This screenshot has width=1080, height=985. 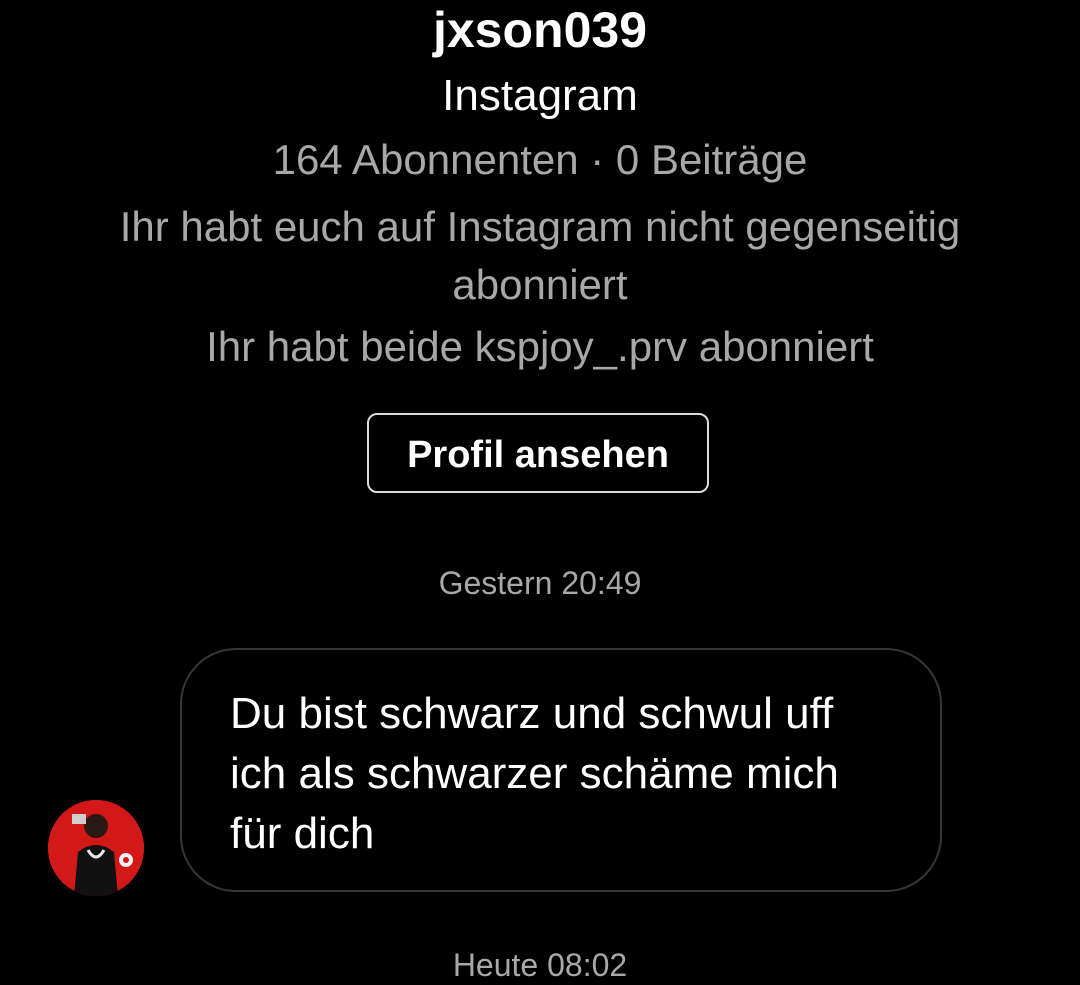 I want to click on view-profile-button: Profil ansehen, so click(x=538, y=453).